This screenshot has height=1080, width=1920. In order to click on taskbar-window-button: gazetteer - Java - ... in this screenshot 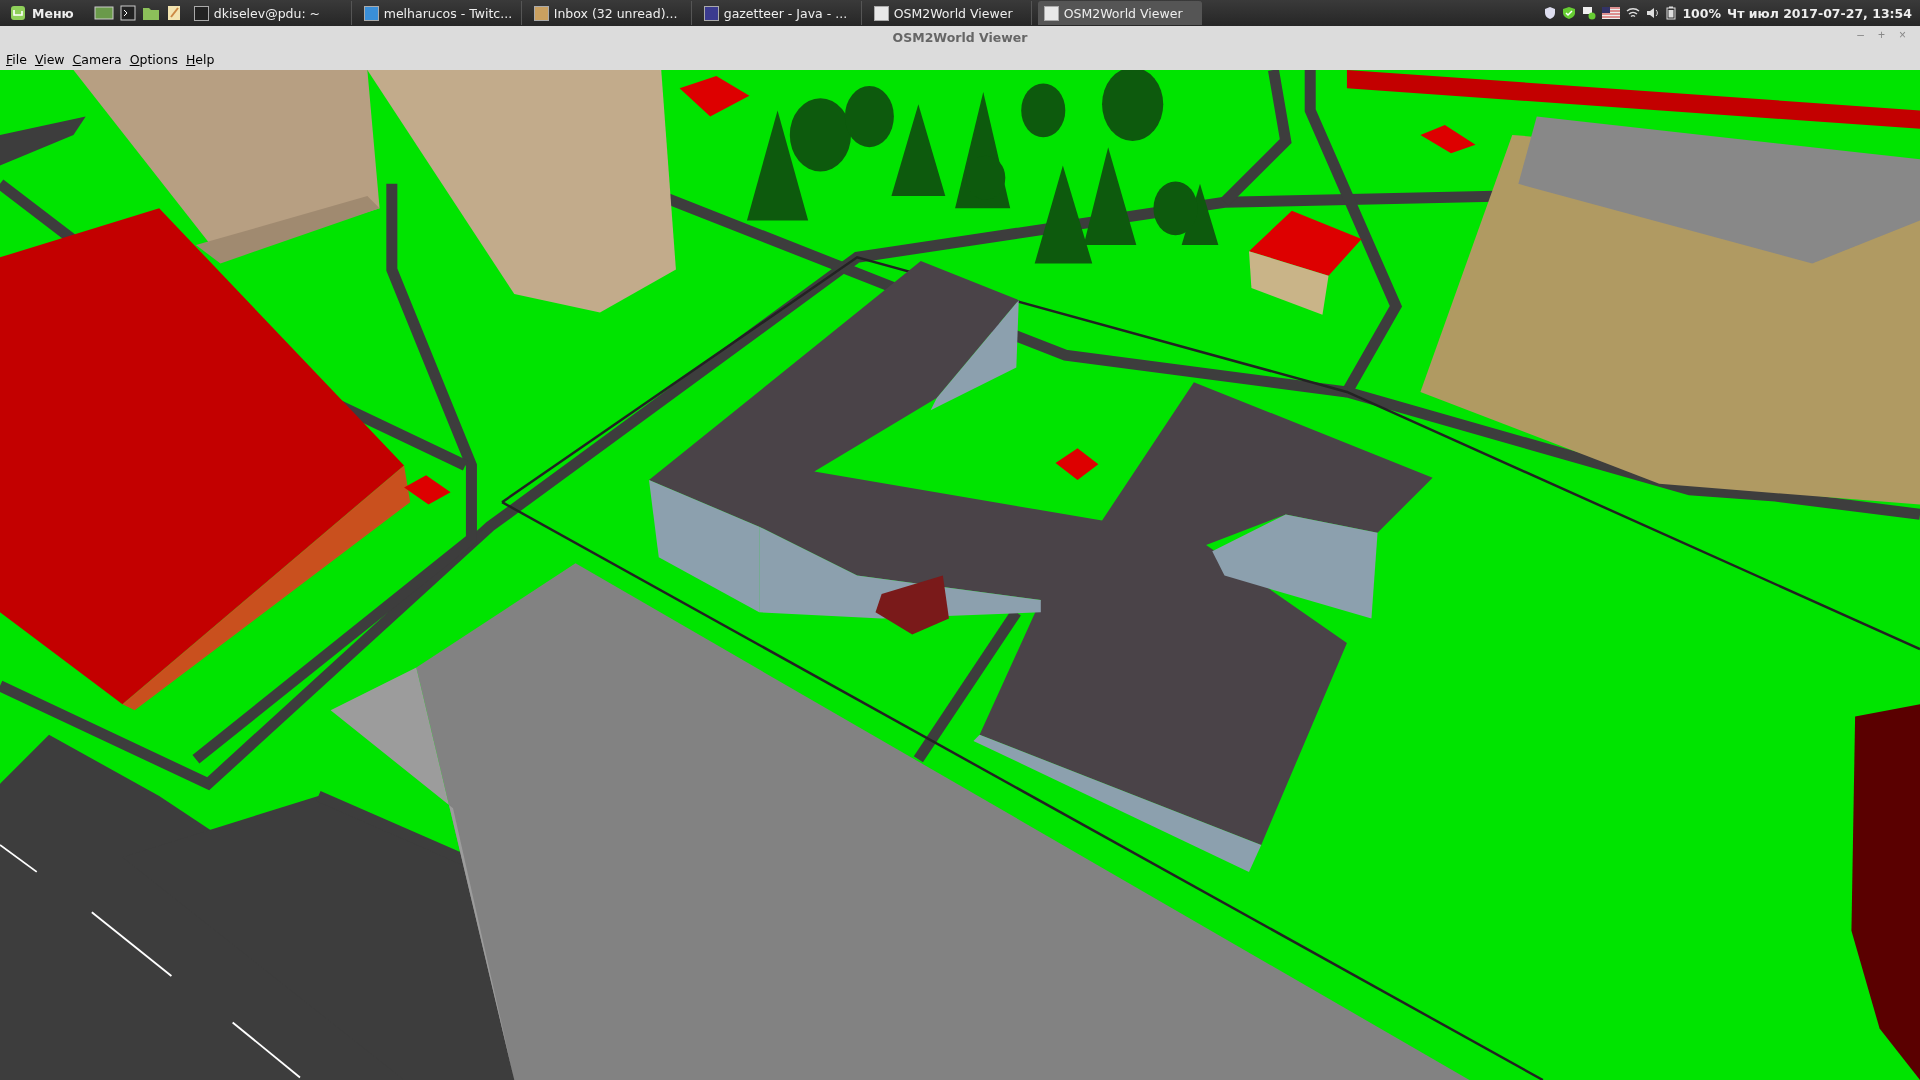, I will do `click(779, 13)`.